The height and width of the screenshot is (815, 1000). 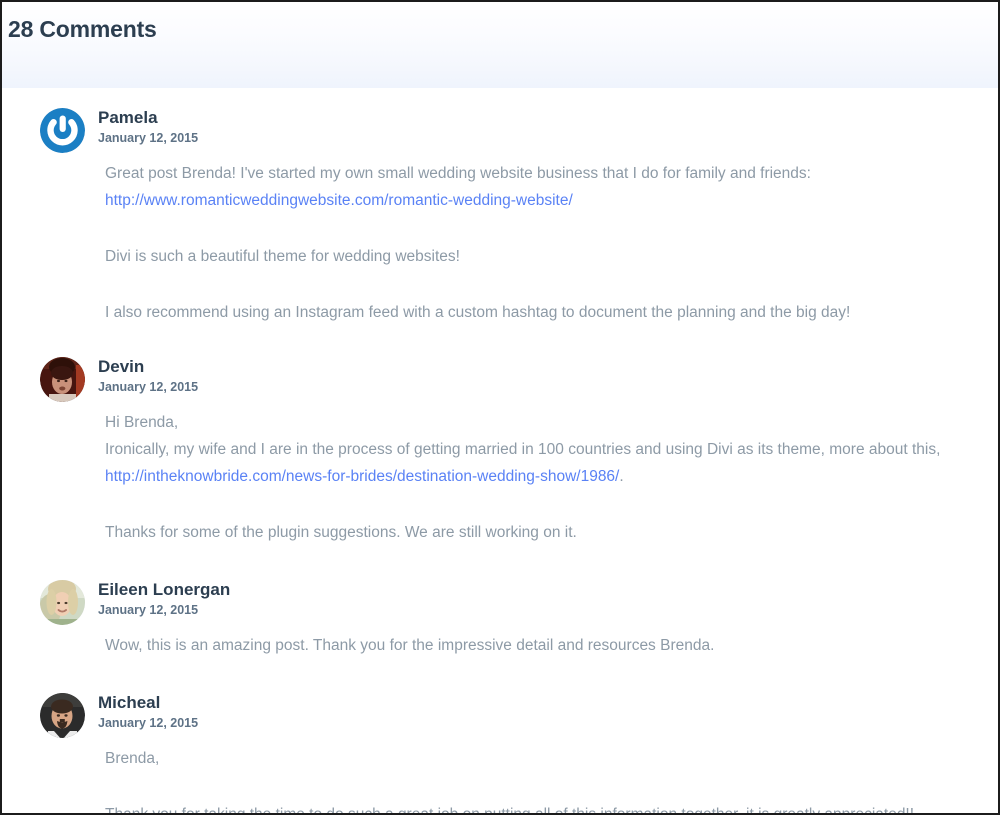 I want to click on photo-avatar-devin, so click(x=62, y=379).